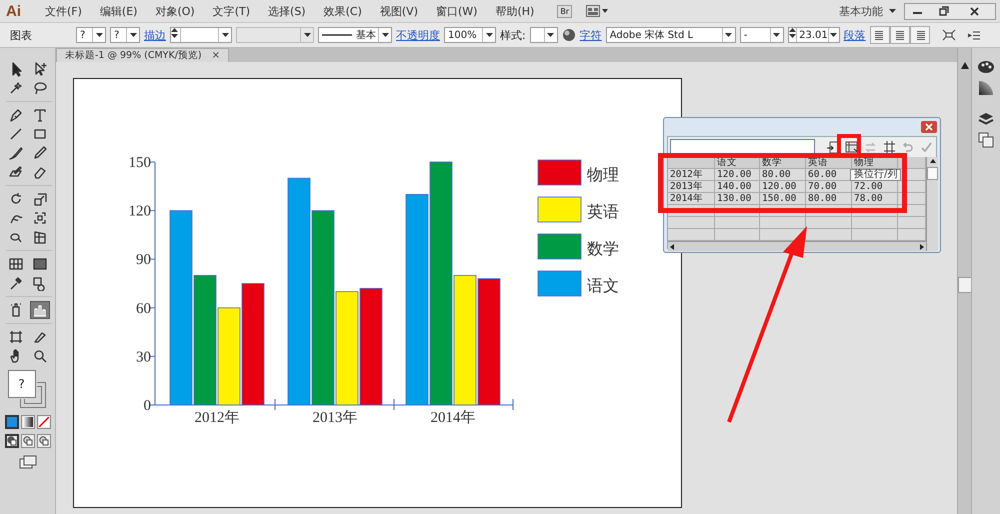  What do you see at coordinates (691, 199) in the screenshot?
I see `row-label-cell: 2014年` at bounding box center [691, 199].